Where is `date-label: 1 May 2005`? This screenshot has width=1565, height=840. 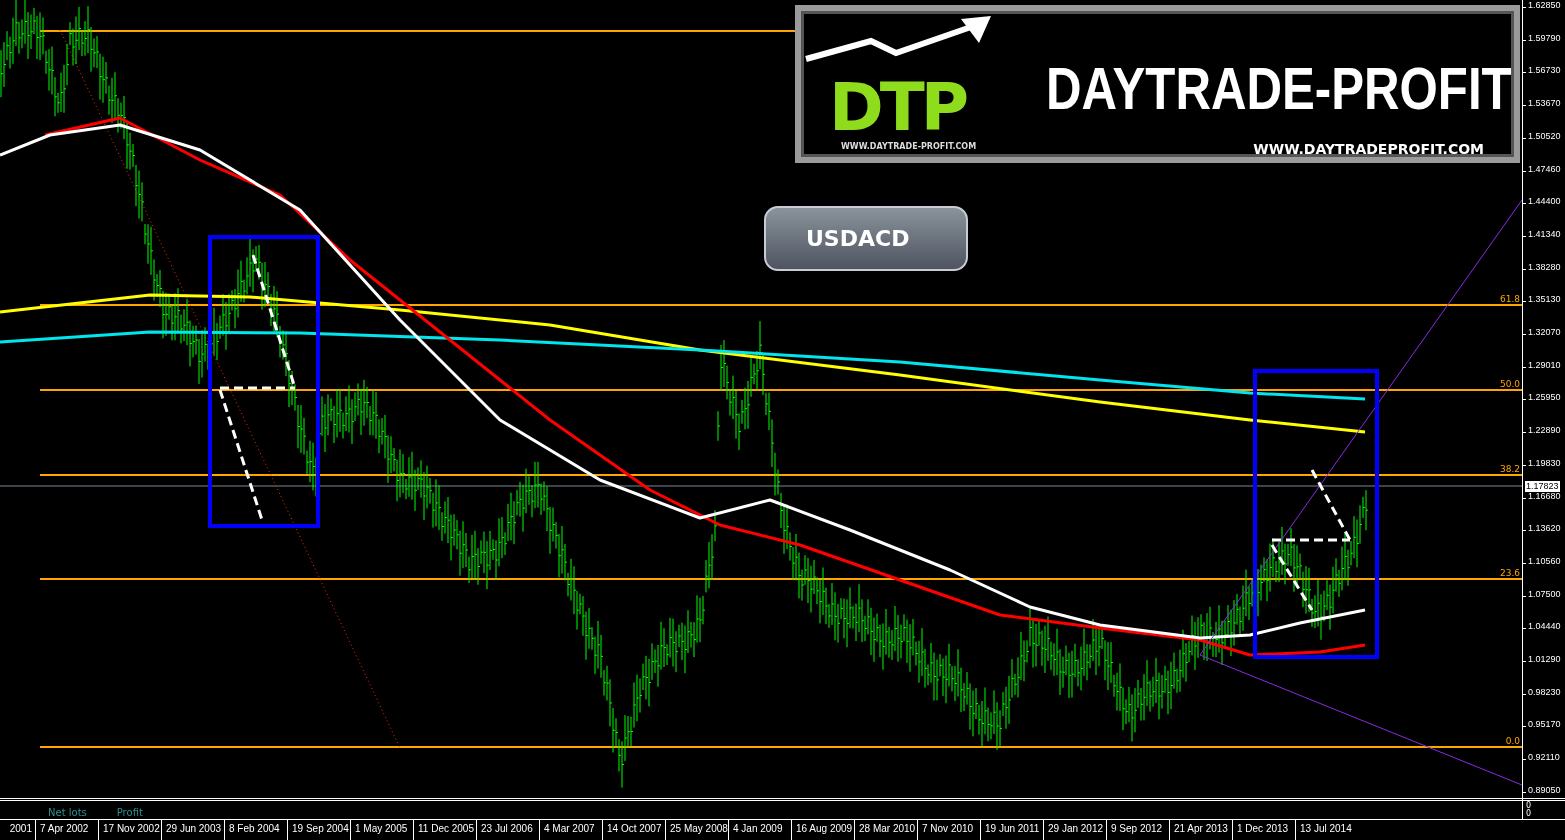
date-label: 1 May 2005 is located at coordinates (381, 830).